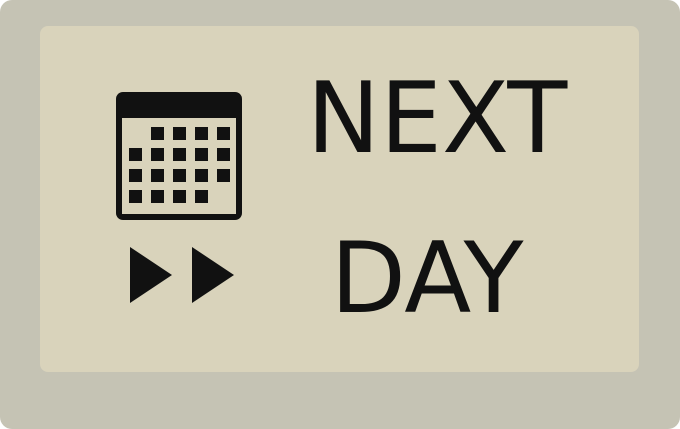 The height and width of the screenshot is (429, 680). What do you see at coordinates (427, 279) in the screenshot?
I see `key-label-day: DAY` at bounding box center [427, 279].